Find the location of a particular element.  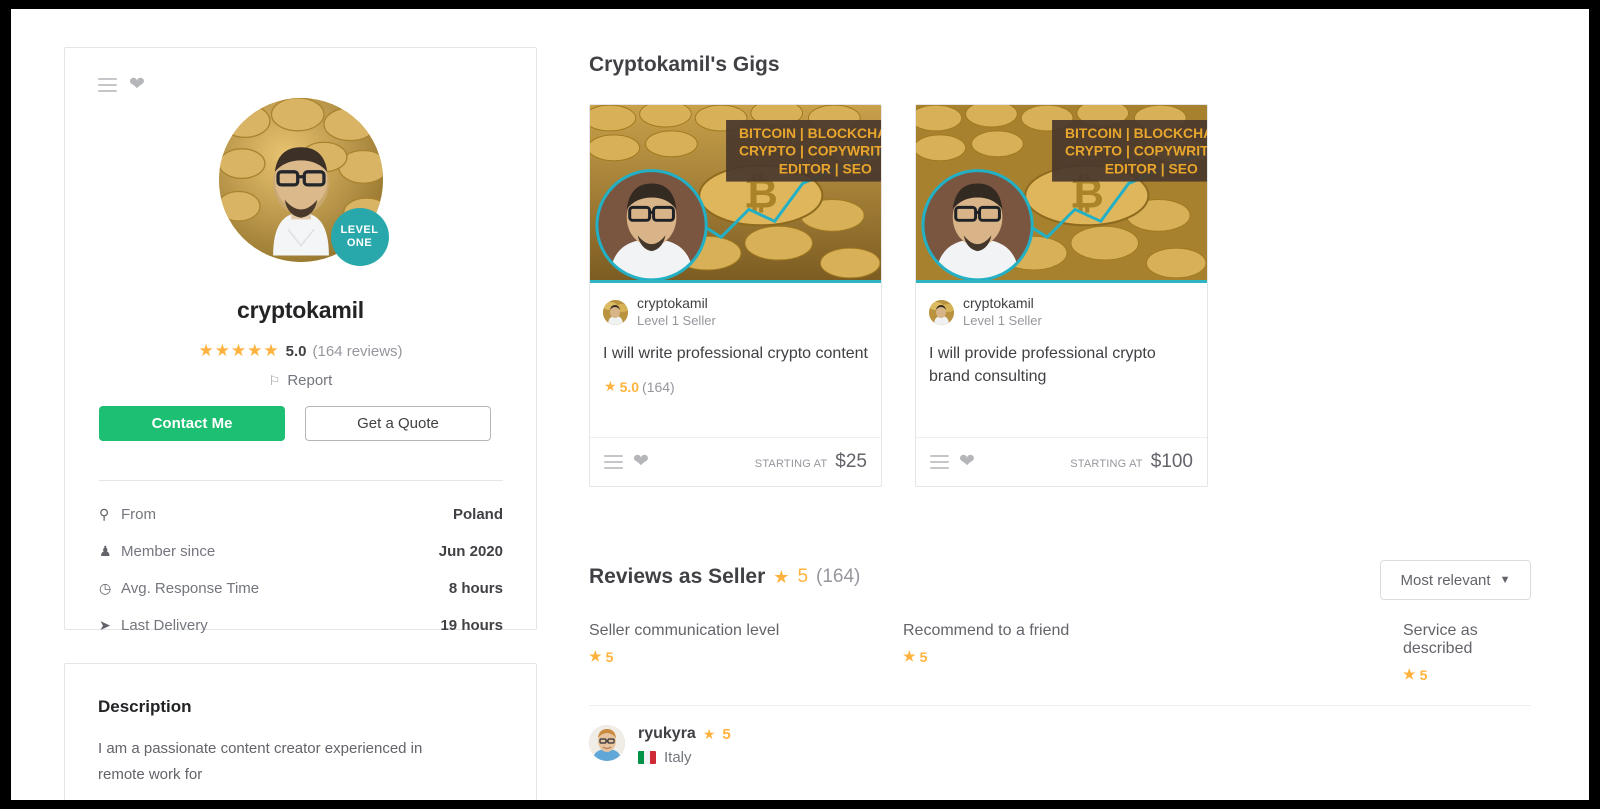

profile-cta-row: Contact Me Get a Quote is located at coordinates (295, 423).